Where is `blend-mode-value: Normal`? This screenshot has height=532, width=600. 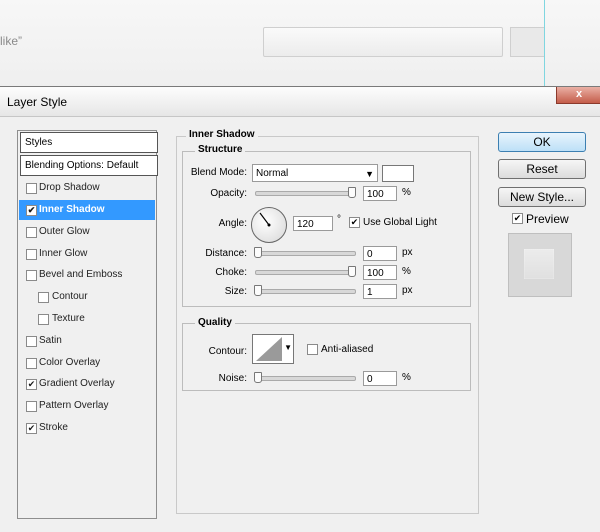 blend-mode-value: Normal is located at coordinates (272, 173).